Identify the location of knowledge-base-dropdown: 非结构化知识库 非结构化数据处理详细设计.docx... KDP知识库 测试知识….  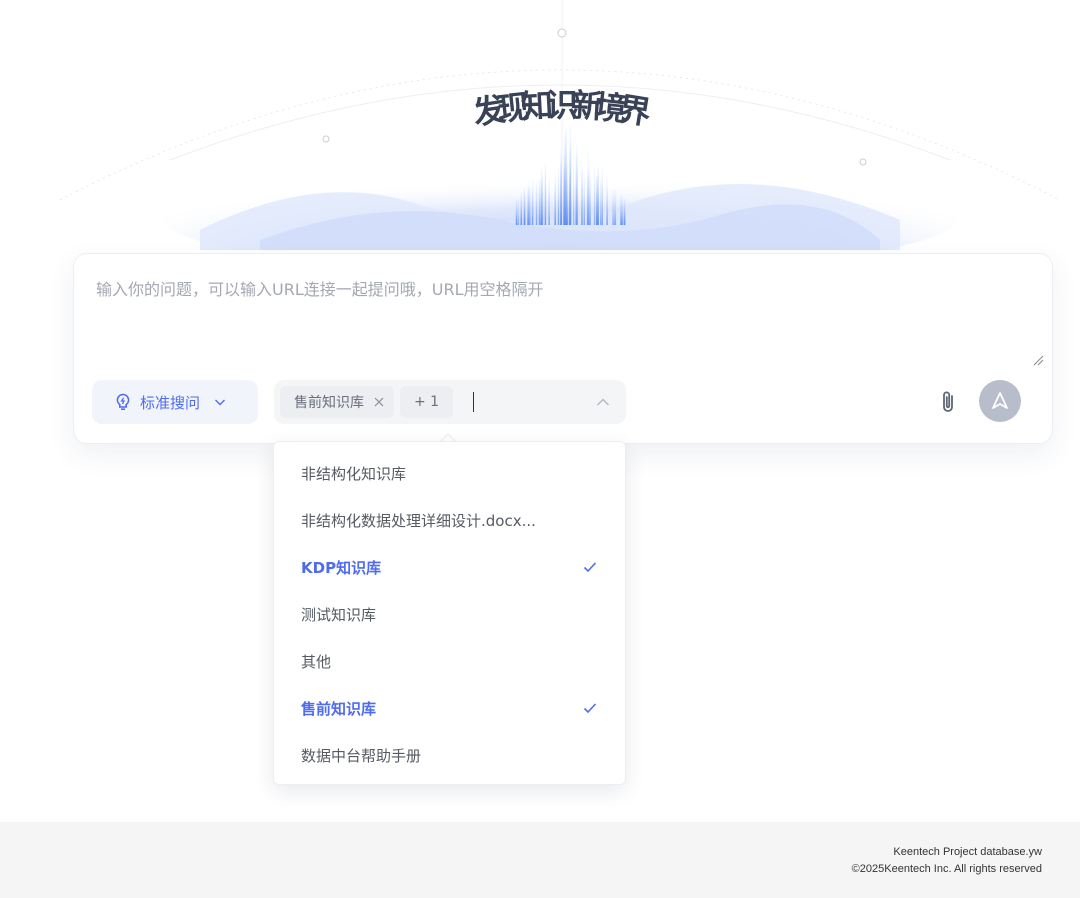
(449, 613).